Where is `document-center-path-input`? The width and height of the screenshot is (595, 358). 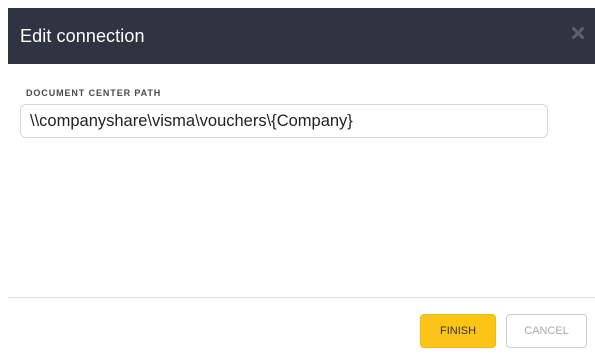 document-center-path-input is located at coordinates (284, 121).